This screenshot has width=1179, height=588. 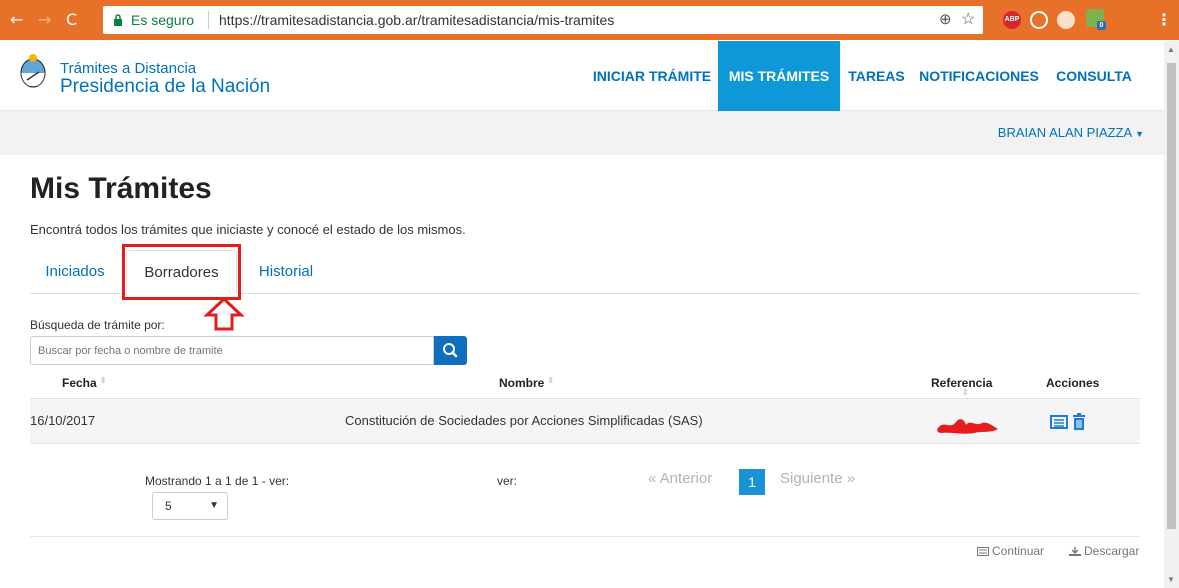 I want to click on cell-fecha: 16/10/2017, so click(x=63, y=420).